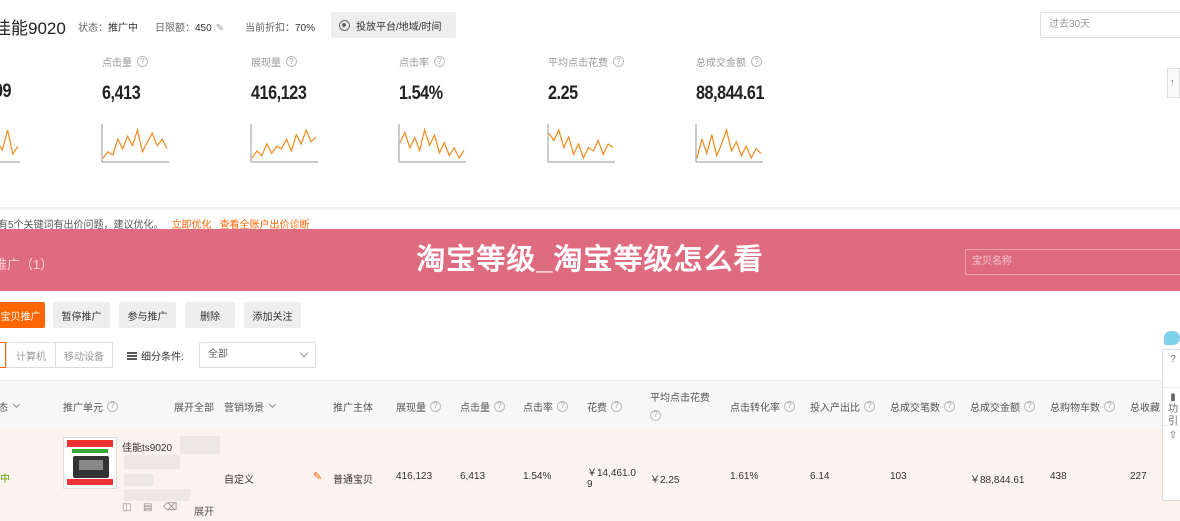  I want to click on th-cvr: 点击转化率?, so click(762, 406).